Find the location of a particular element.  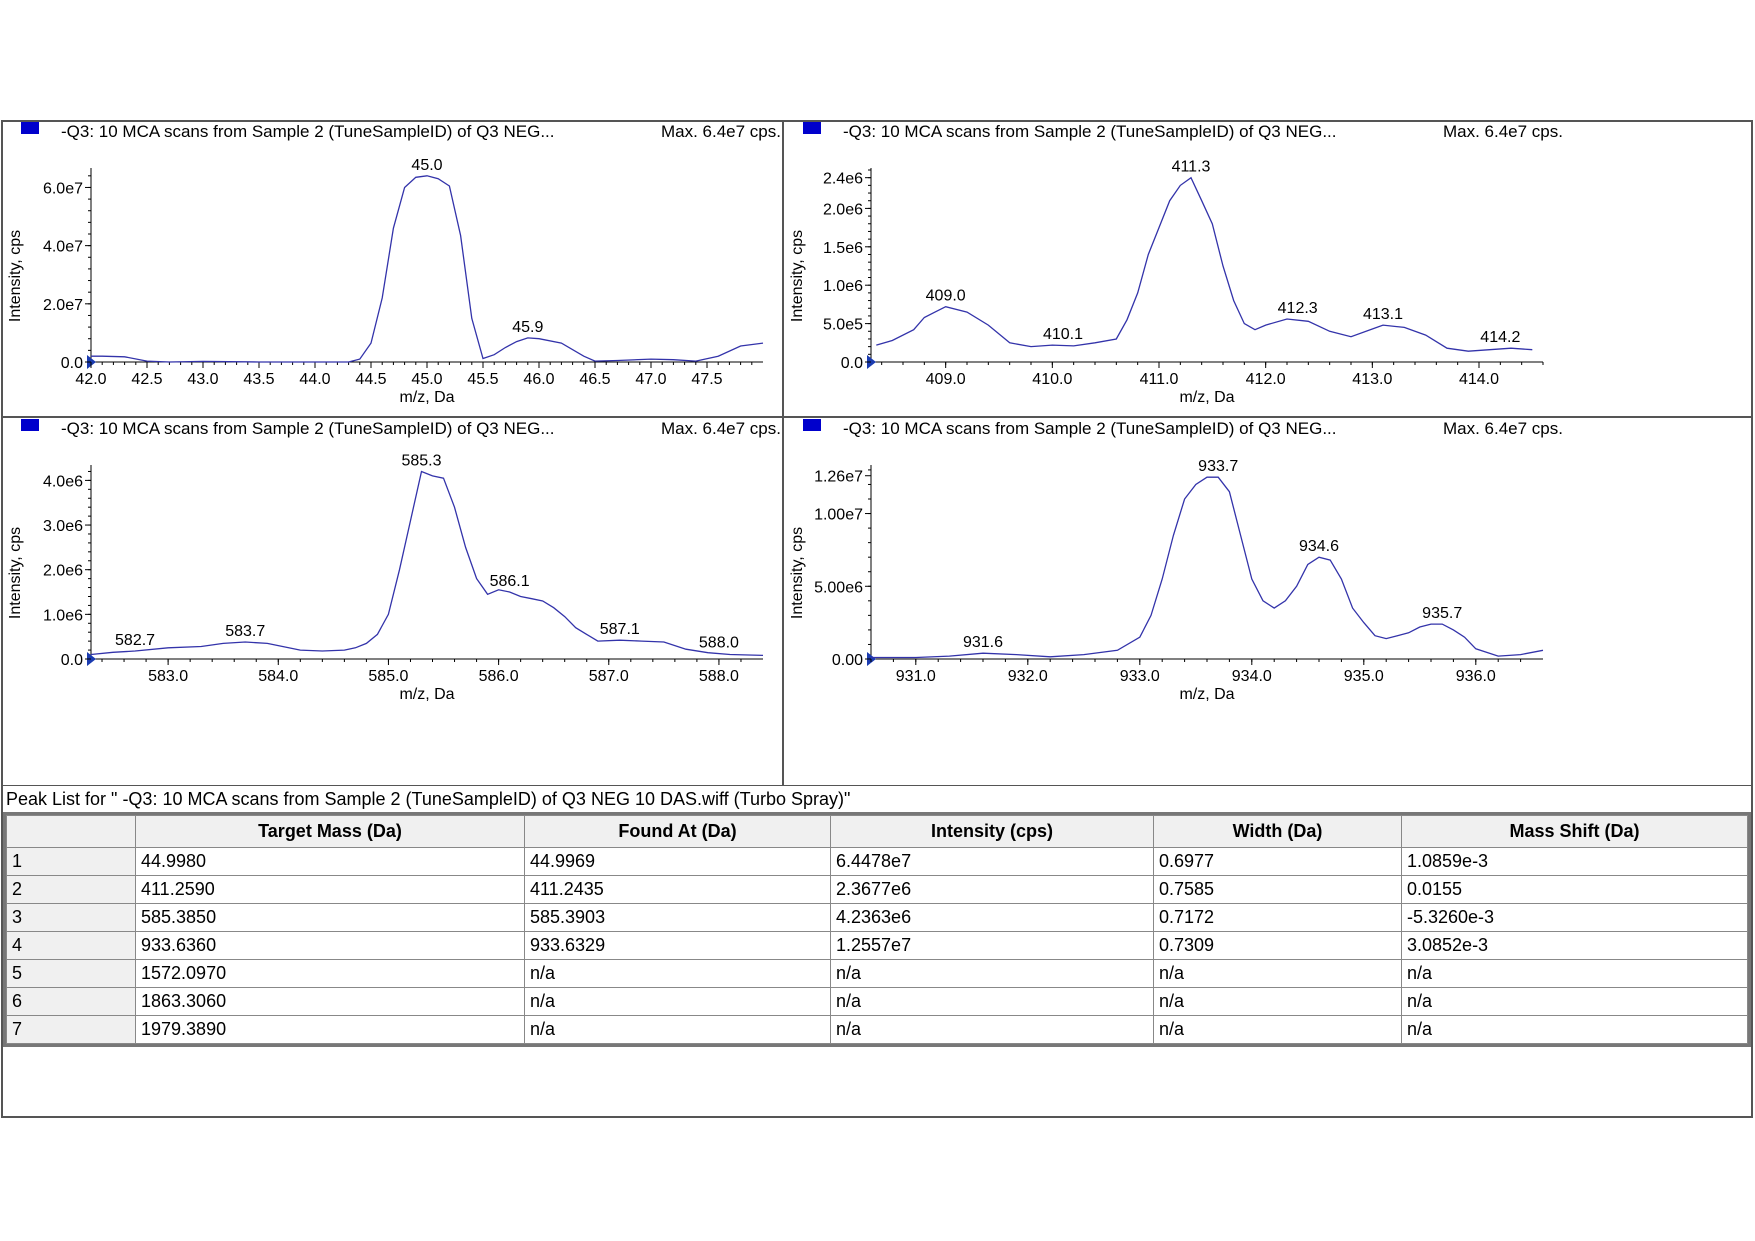

found-at-cell: 585.3903 is located at coordinates (677, 917).